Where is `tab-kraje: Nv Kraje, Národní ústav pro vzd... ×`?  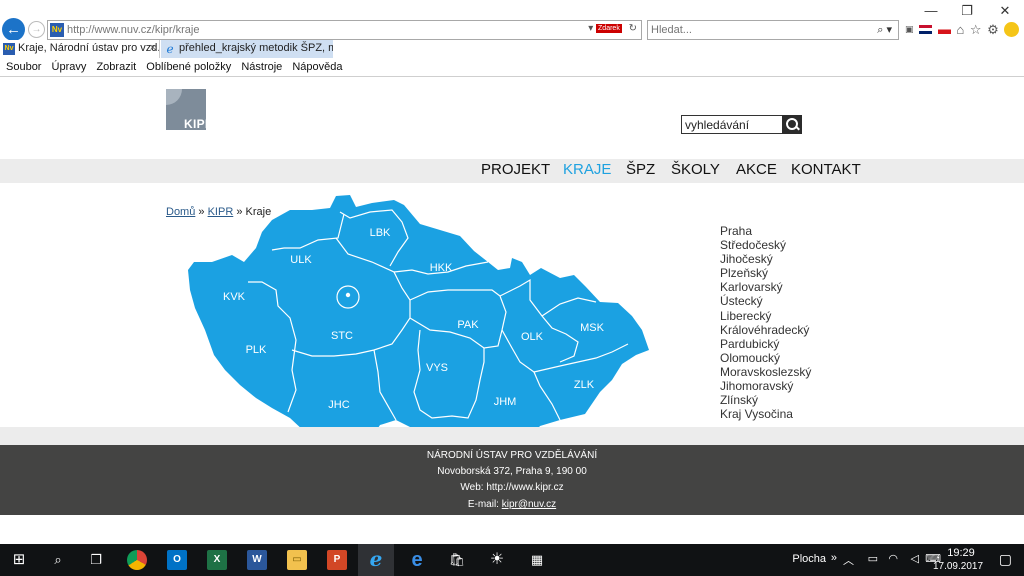
tab-kraje: Nv Kraje, Národní ústav pro vzd... × is located at coordinates (80, 49).